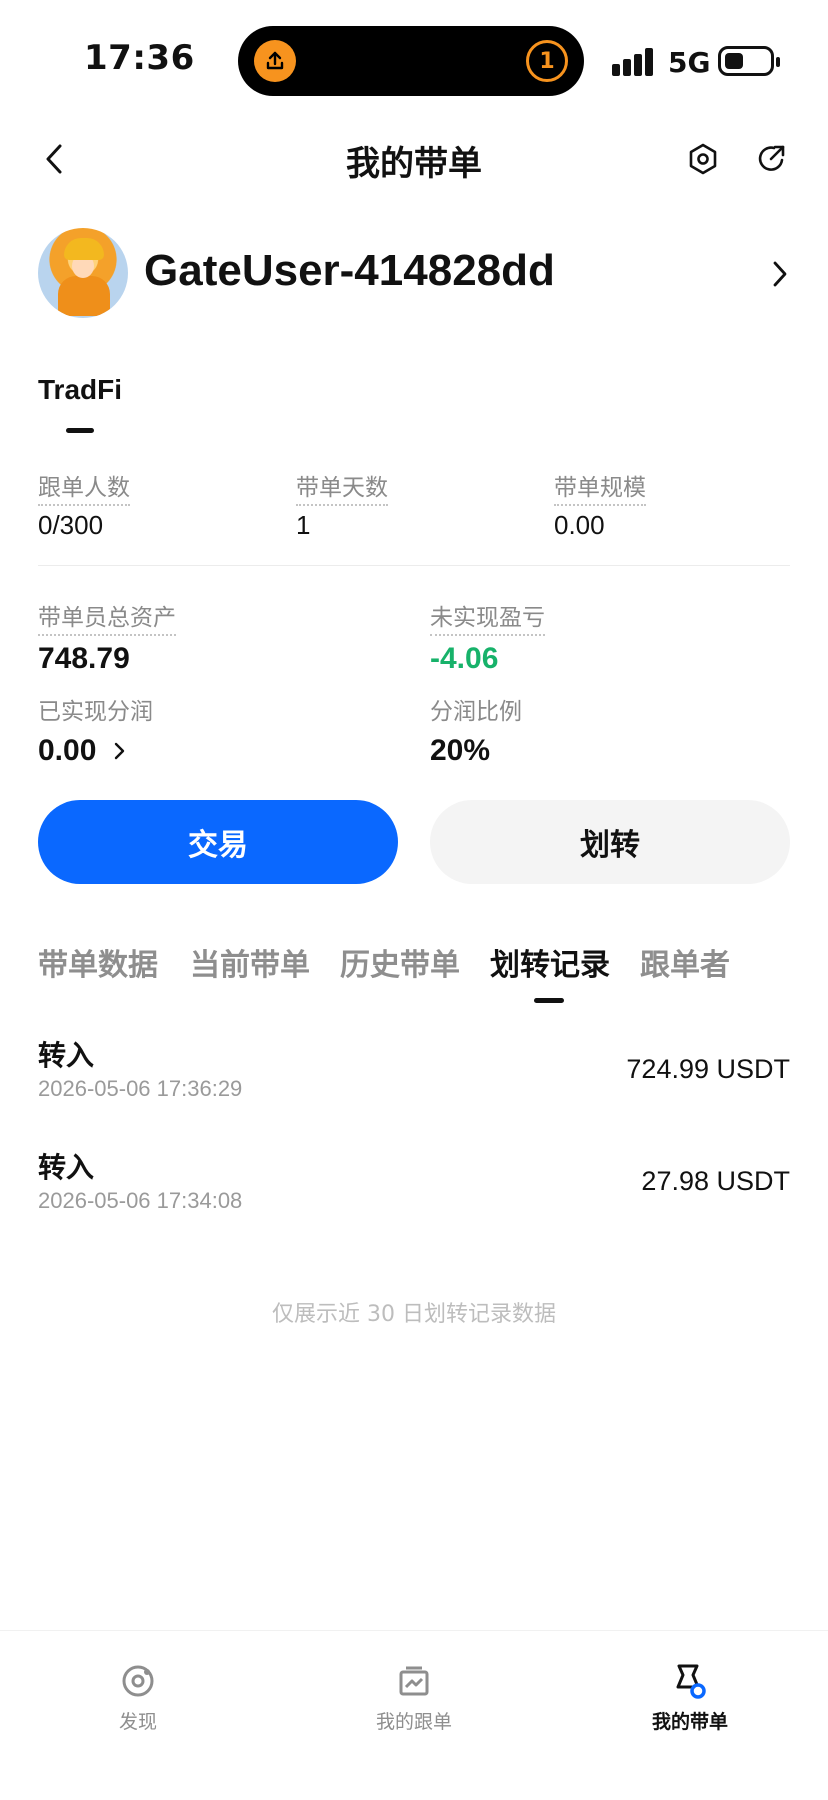 This screenshot has height=1800, width=828. What do you see at coordinates (487, 617) in the screenshot?
I see `unrealized-pnl-label: 未实现盈亏` at bounding box center [487, 617].